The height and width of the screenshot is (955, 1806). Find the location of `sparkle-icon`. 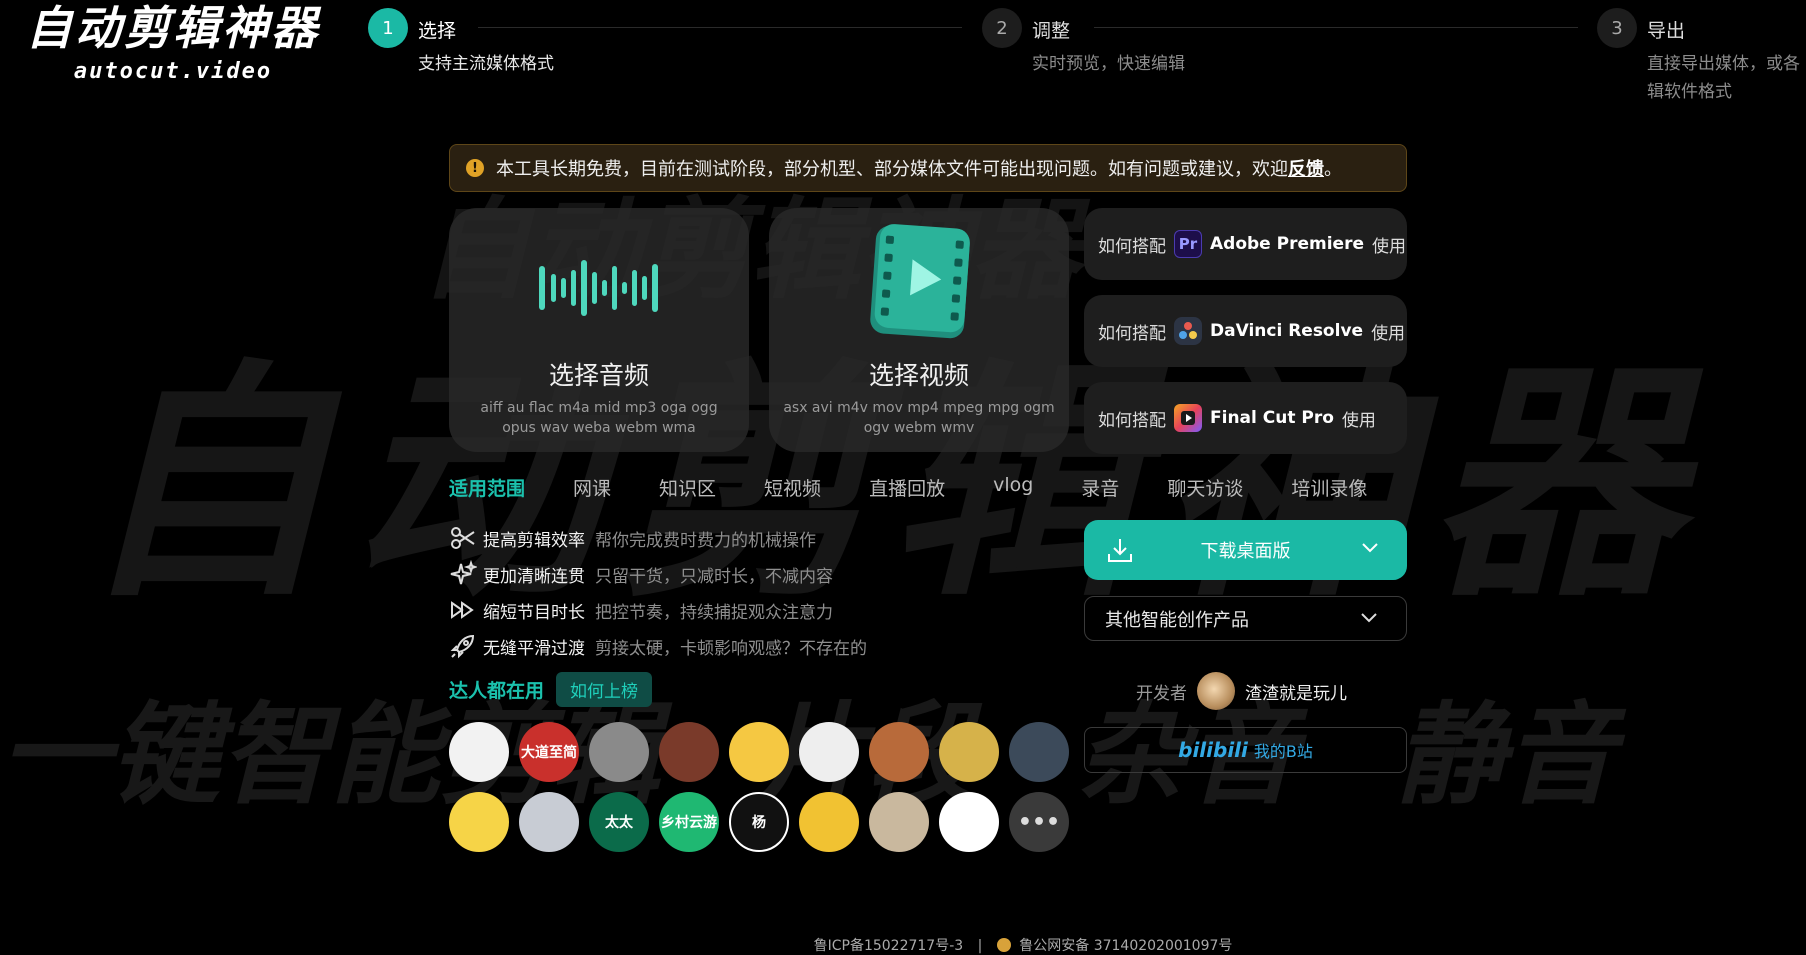

sparkle-icon is located at coordinates (463, 572).